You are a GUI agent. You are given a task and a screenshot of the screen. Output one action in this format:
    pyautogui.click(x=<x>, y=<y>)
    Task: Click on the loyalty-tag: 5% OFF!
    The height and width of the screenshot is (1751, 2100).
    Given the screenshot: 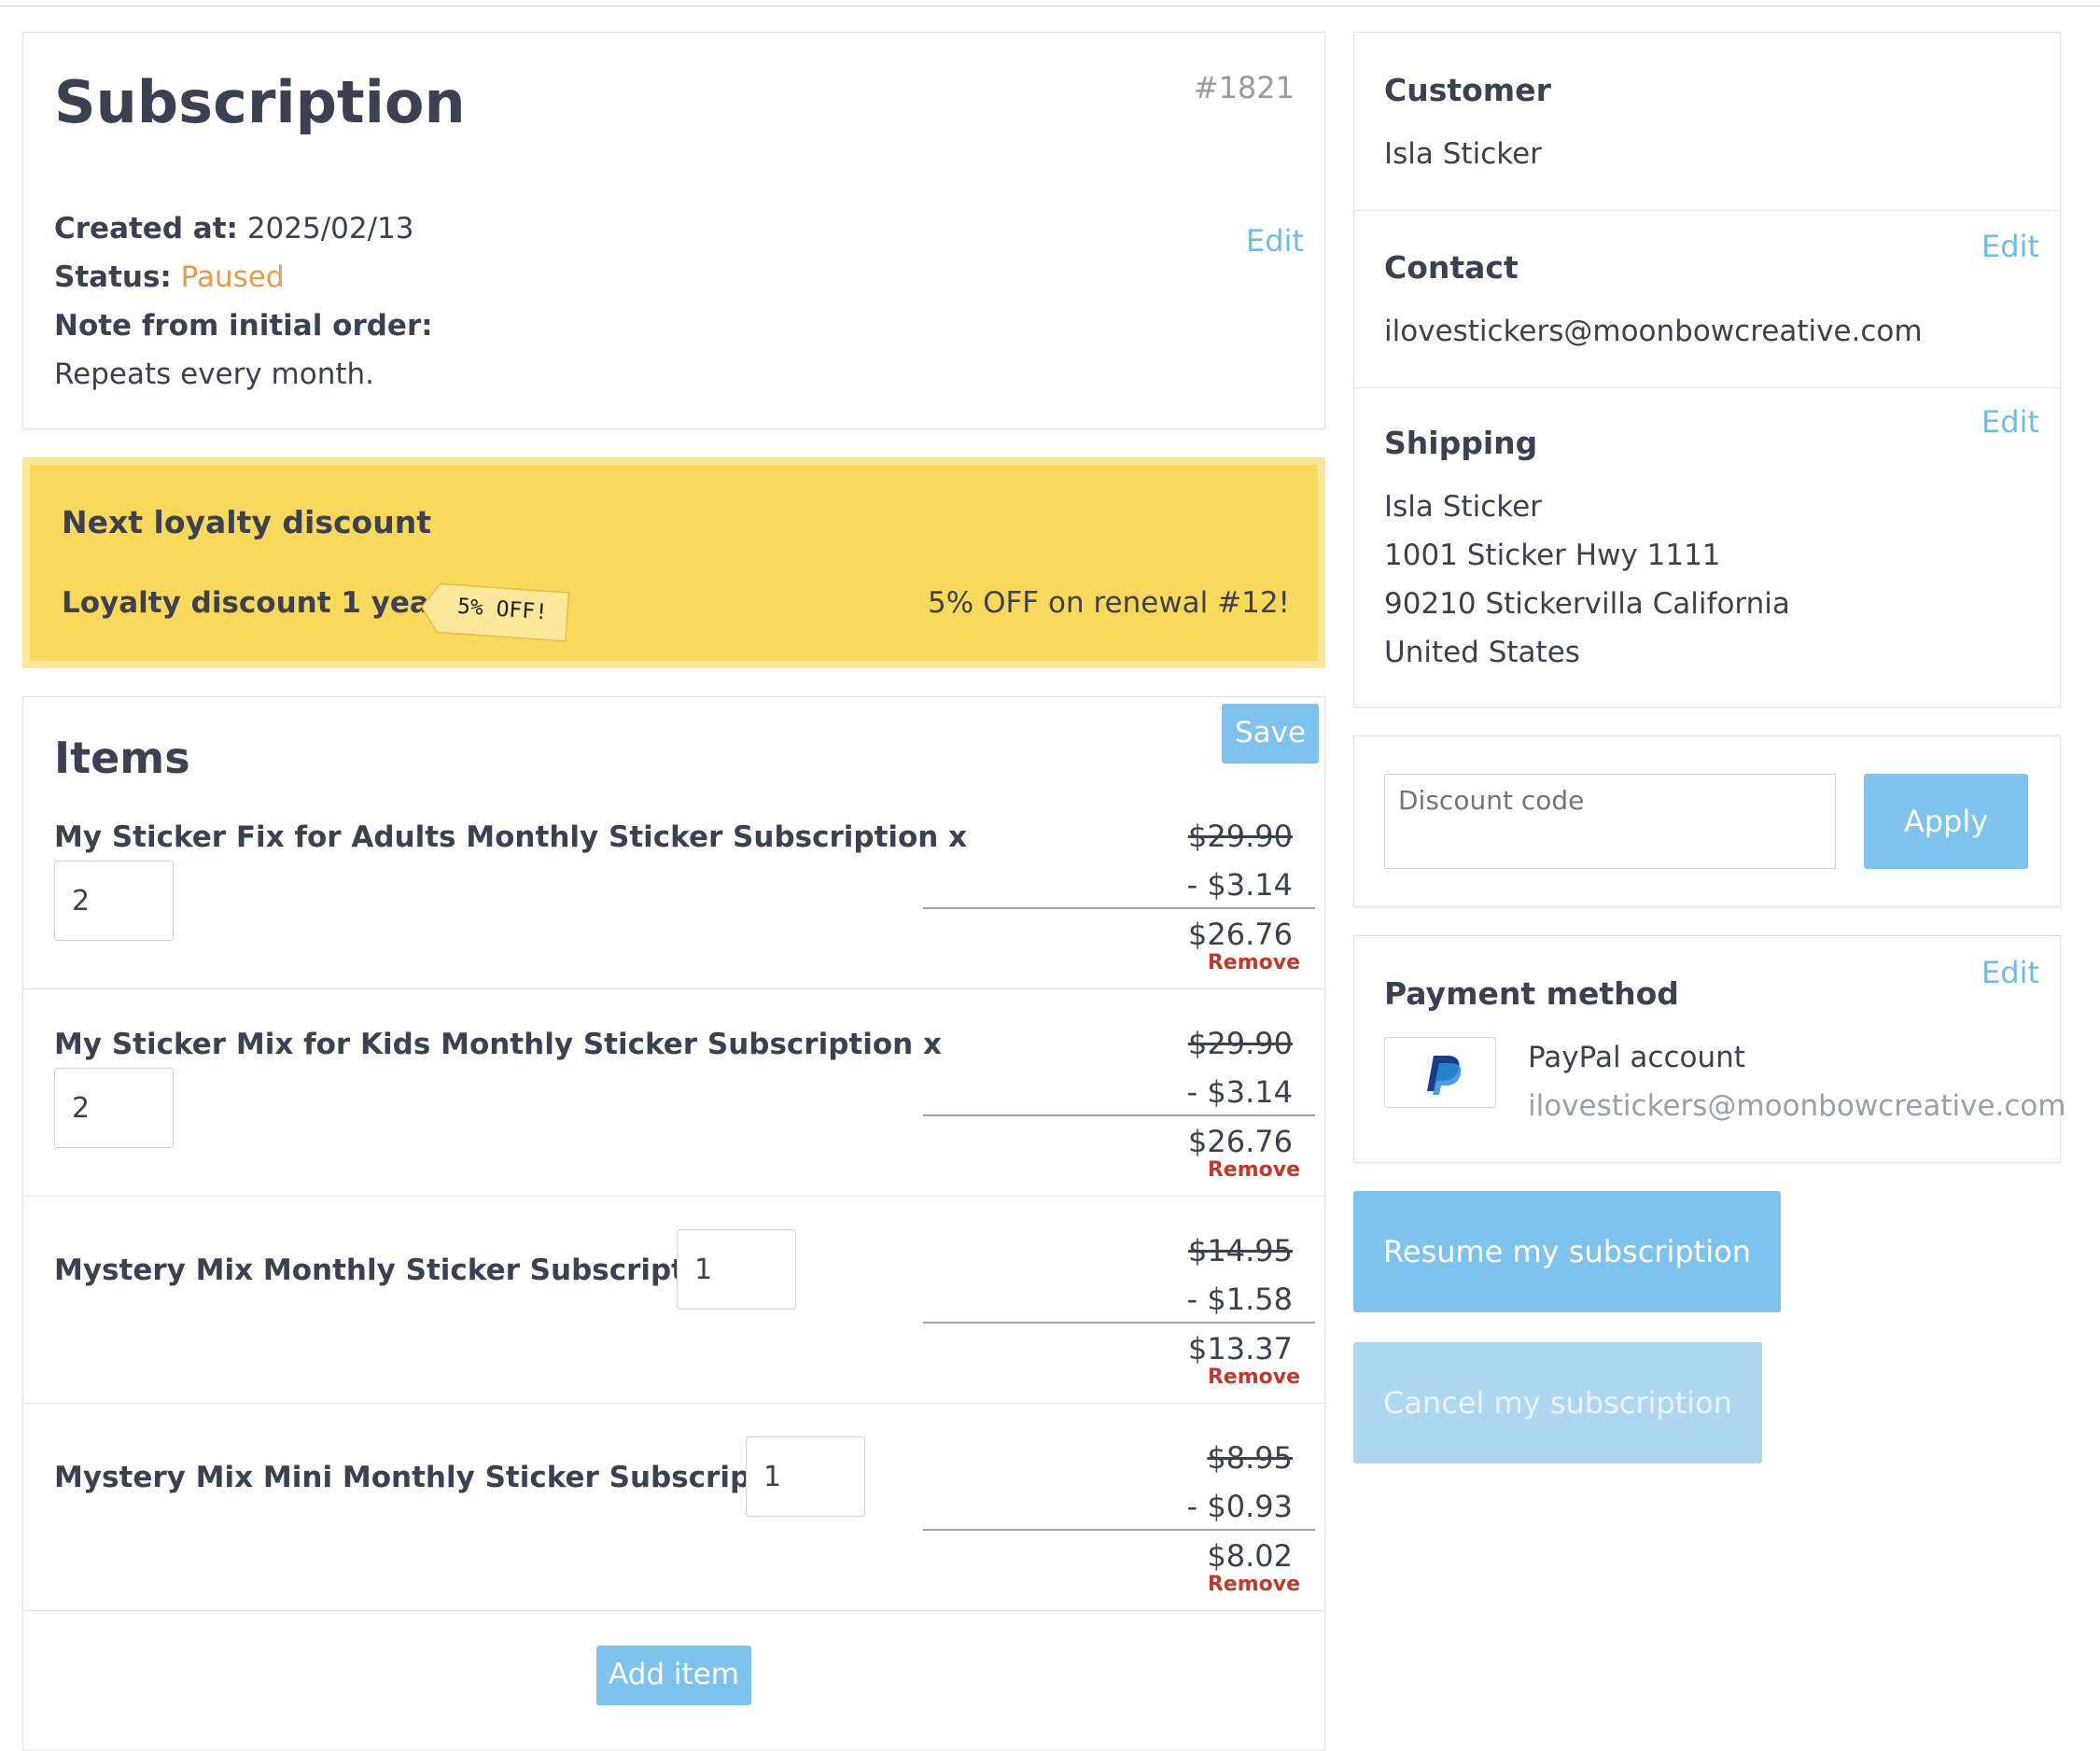 What is the action you would take?
    pyautogui.click(x=494, y=611)
    